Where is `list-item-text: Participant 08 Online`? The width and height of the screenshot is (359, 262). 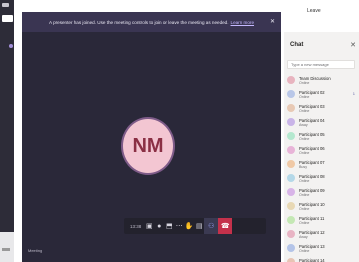 list-item-text: Participant 08 Online is located at coordinates (329, 178).